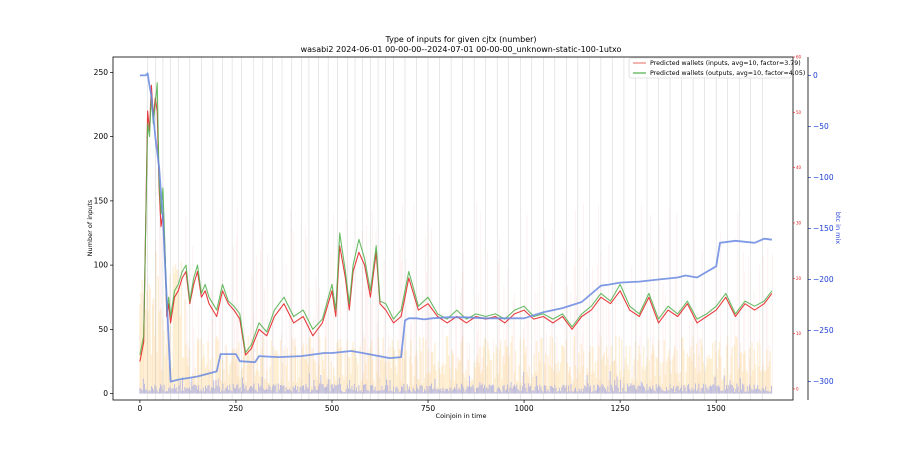 The height and width of the screenshot is (450, 900). I want to click on x-axis-label: Coinjoin in time, so click(461, 416).